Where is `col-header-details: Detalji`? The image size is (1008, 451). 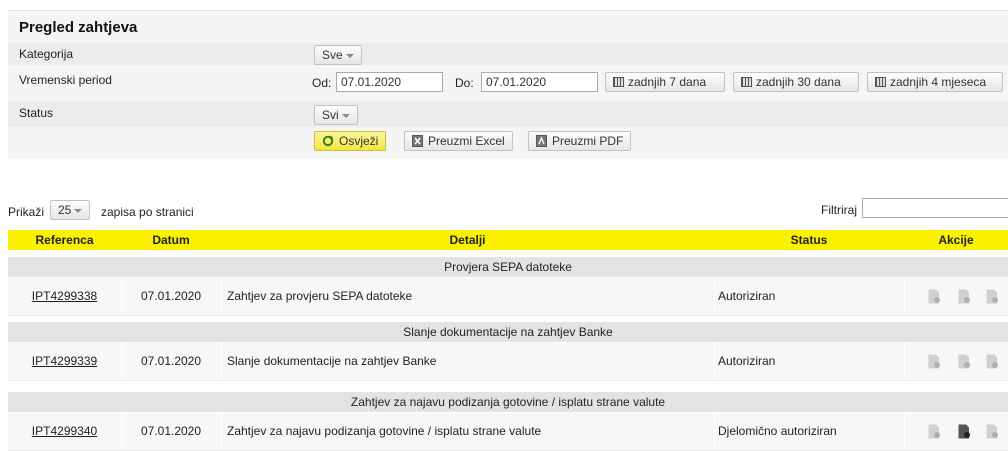 col-header-details: Detalji is located at coordinates (467, 240).